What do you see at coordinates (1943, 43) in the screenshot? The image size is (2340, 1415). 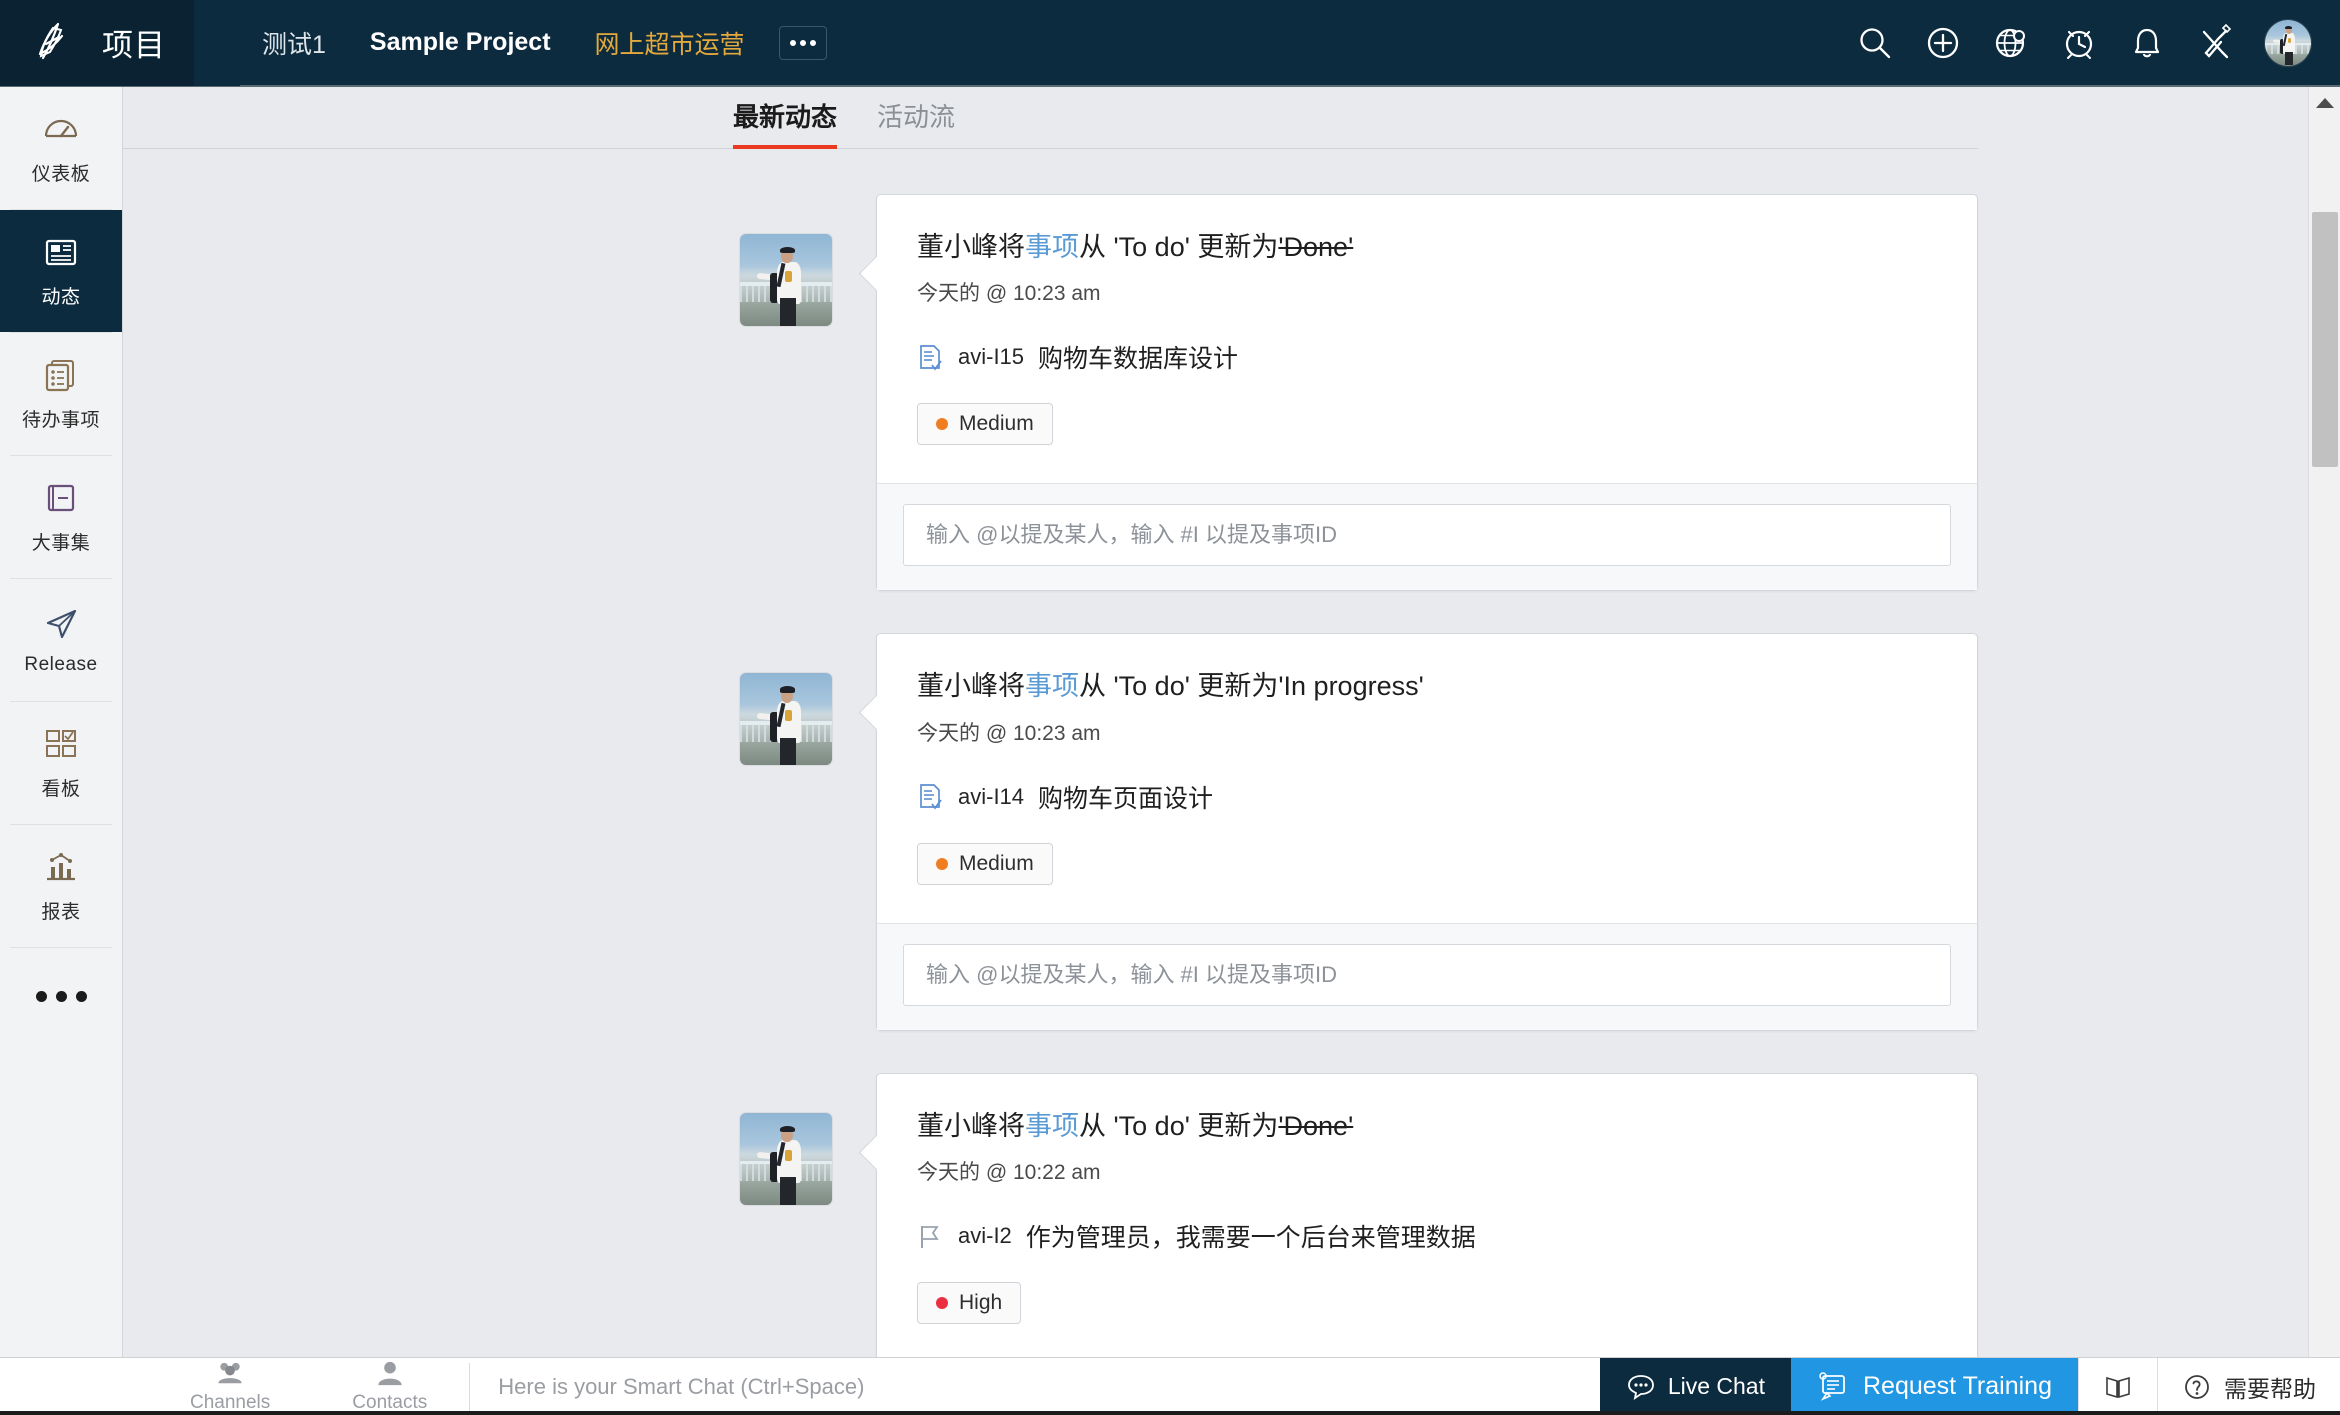 I see `add-plus-icon` at bounding box center [1943, 43].